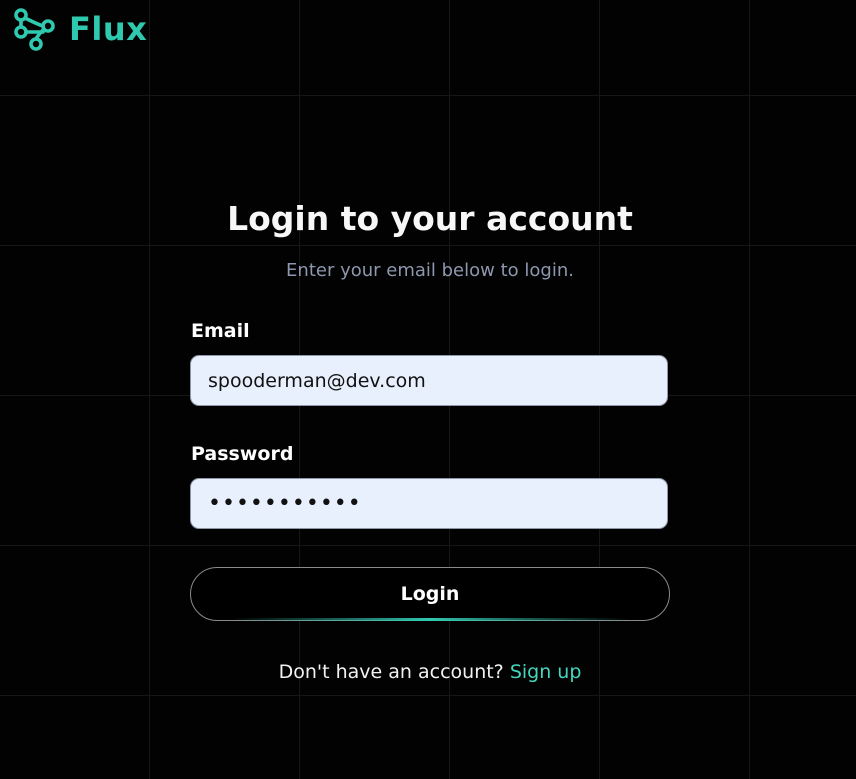 This screenshot has height=779, width=856. What do you see at coordinates (220, 331) in the screenshot?
I see `email-label: Email` at bounding box center [220, 331].